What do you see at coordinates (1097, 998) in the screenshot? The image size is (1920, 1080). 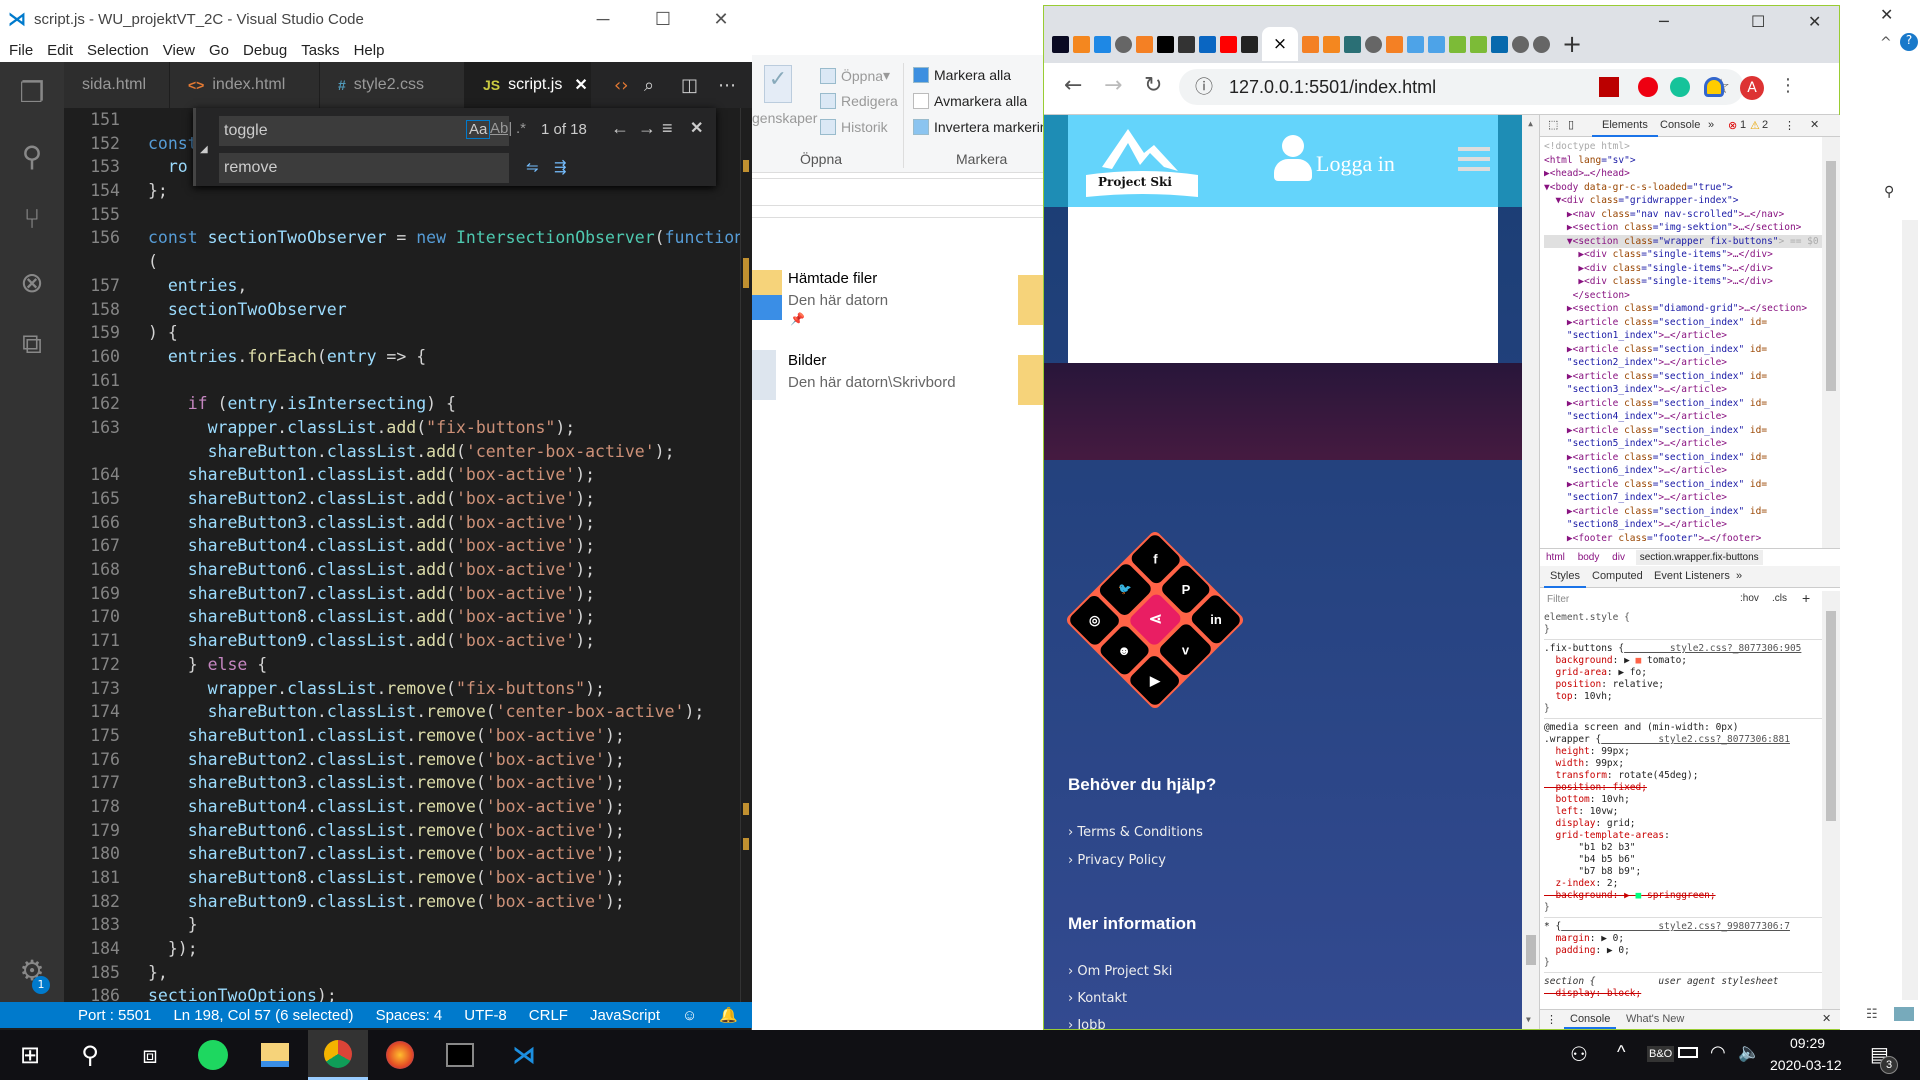 I see `footer-link-contact: › Kontakt` at bounding box center [1097, 998].